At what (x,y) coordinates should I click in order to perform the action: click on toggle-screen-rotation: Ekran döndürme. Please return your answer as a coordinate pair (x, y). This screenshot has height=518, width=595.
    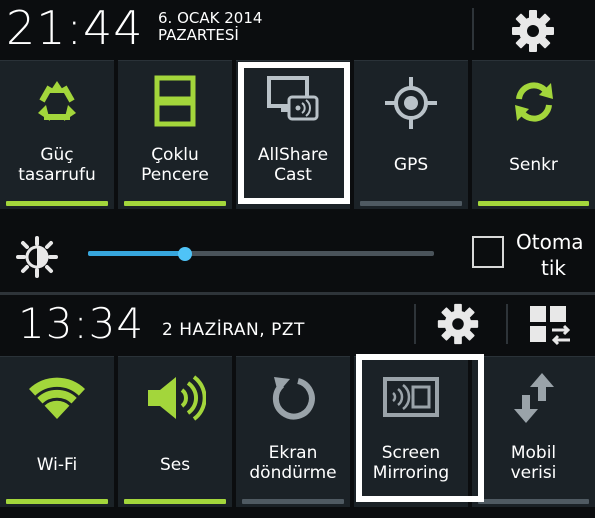
    Looking at the image, I should click on (293, 431).